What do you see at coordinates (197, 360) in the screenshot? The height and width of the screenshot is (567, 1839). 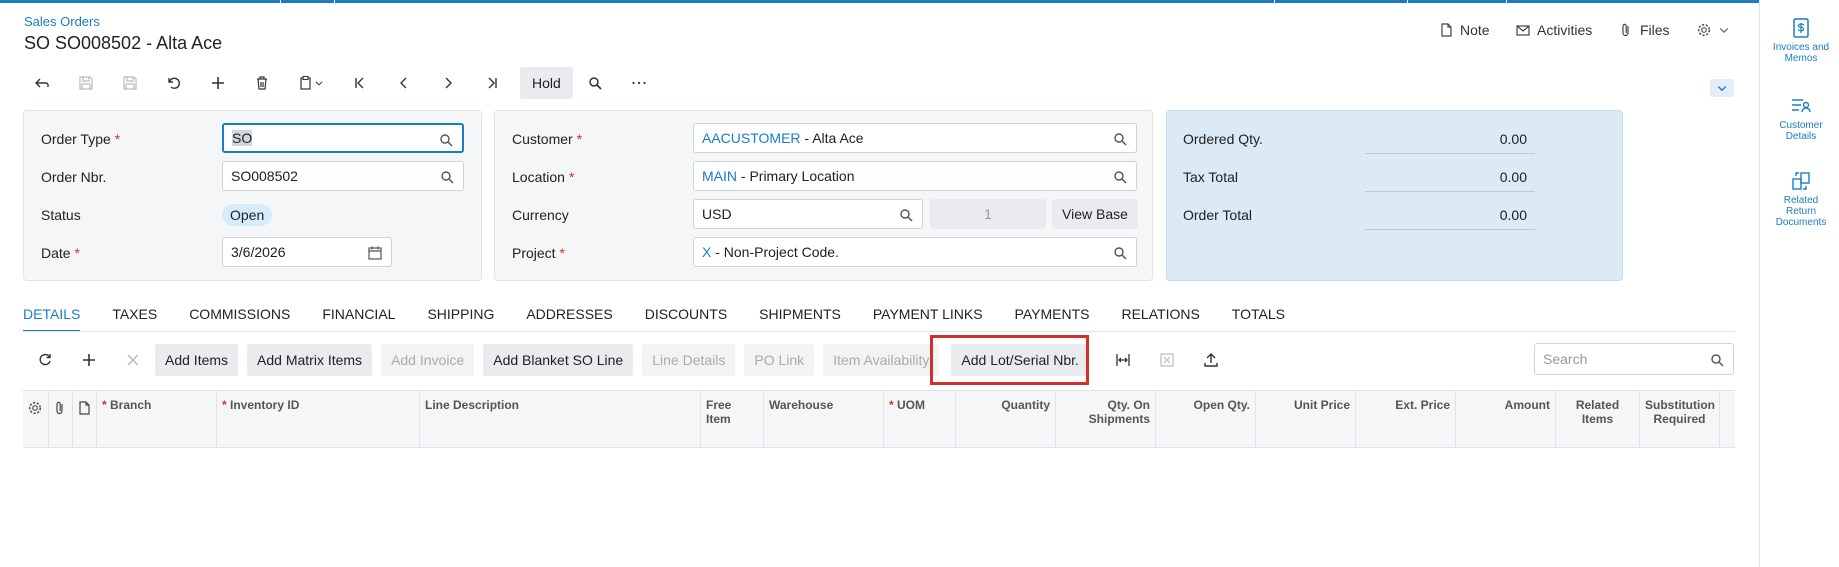 I see `add-items-button: Add Items` at bounding box center [197, 360].